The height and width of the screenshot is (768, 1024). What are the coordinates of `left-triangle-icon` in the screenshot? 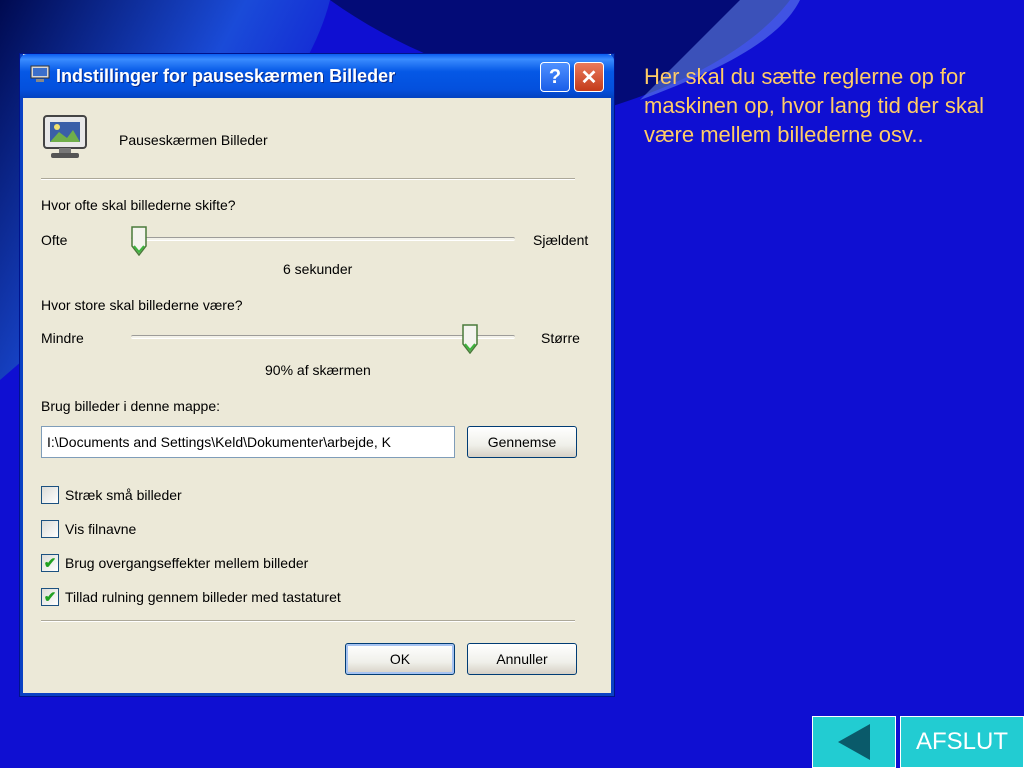 It's located at (854, 742).